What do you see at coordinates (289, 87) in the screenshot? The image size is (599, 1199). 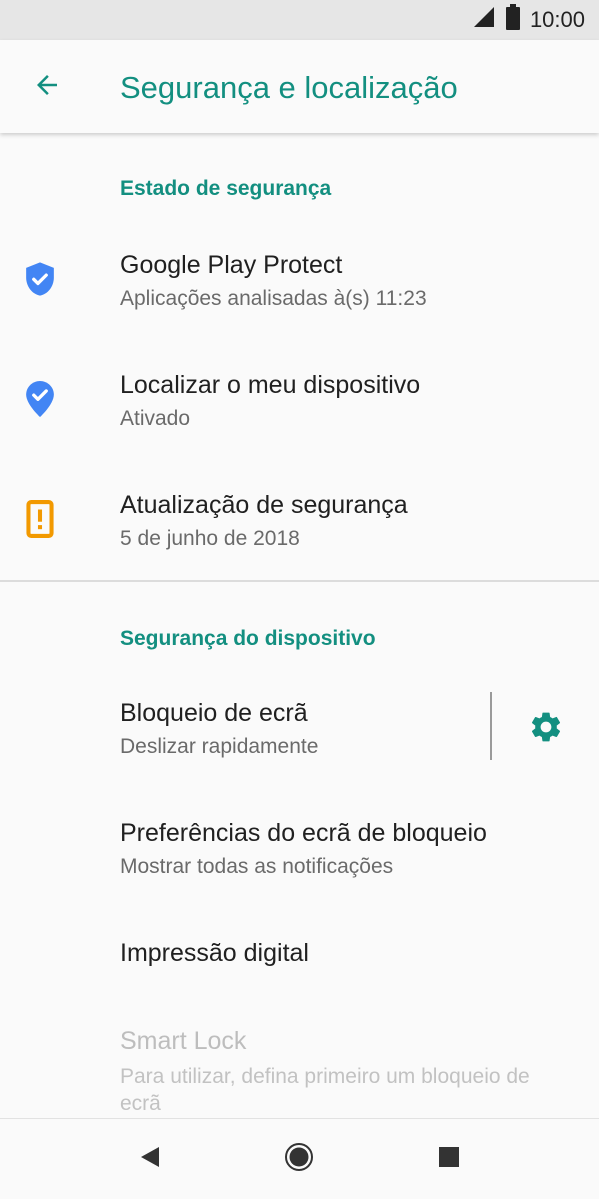 I see `page-title: Segurança e localização` at bounding box center [289, 87].